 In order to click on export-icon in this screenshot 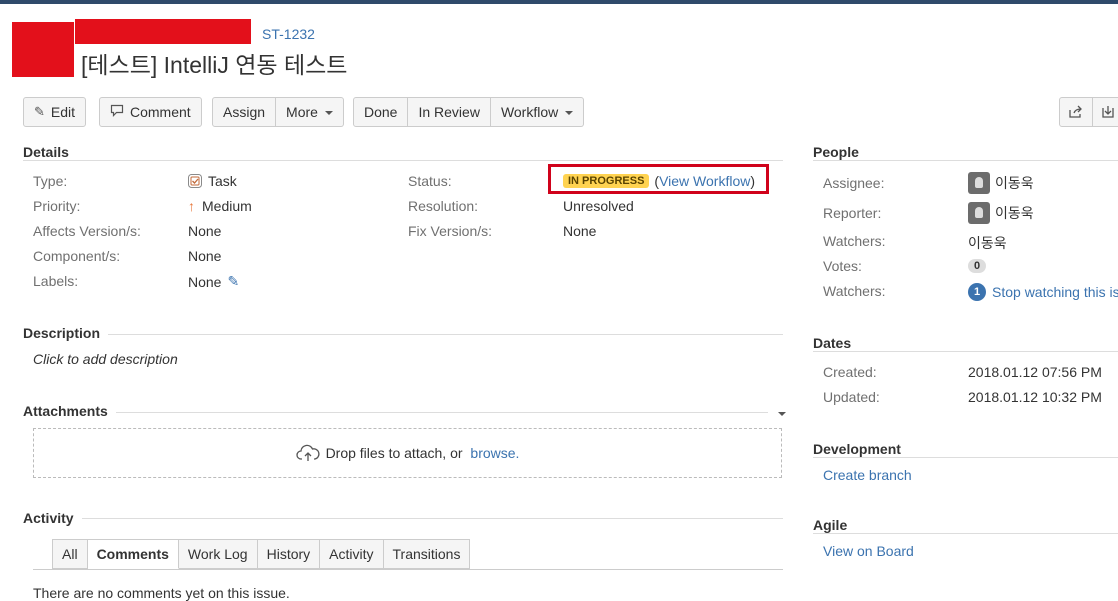, I will do `click(1108, 112)`.